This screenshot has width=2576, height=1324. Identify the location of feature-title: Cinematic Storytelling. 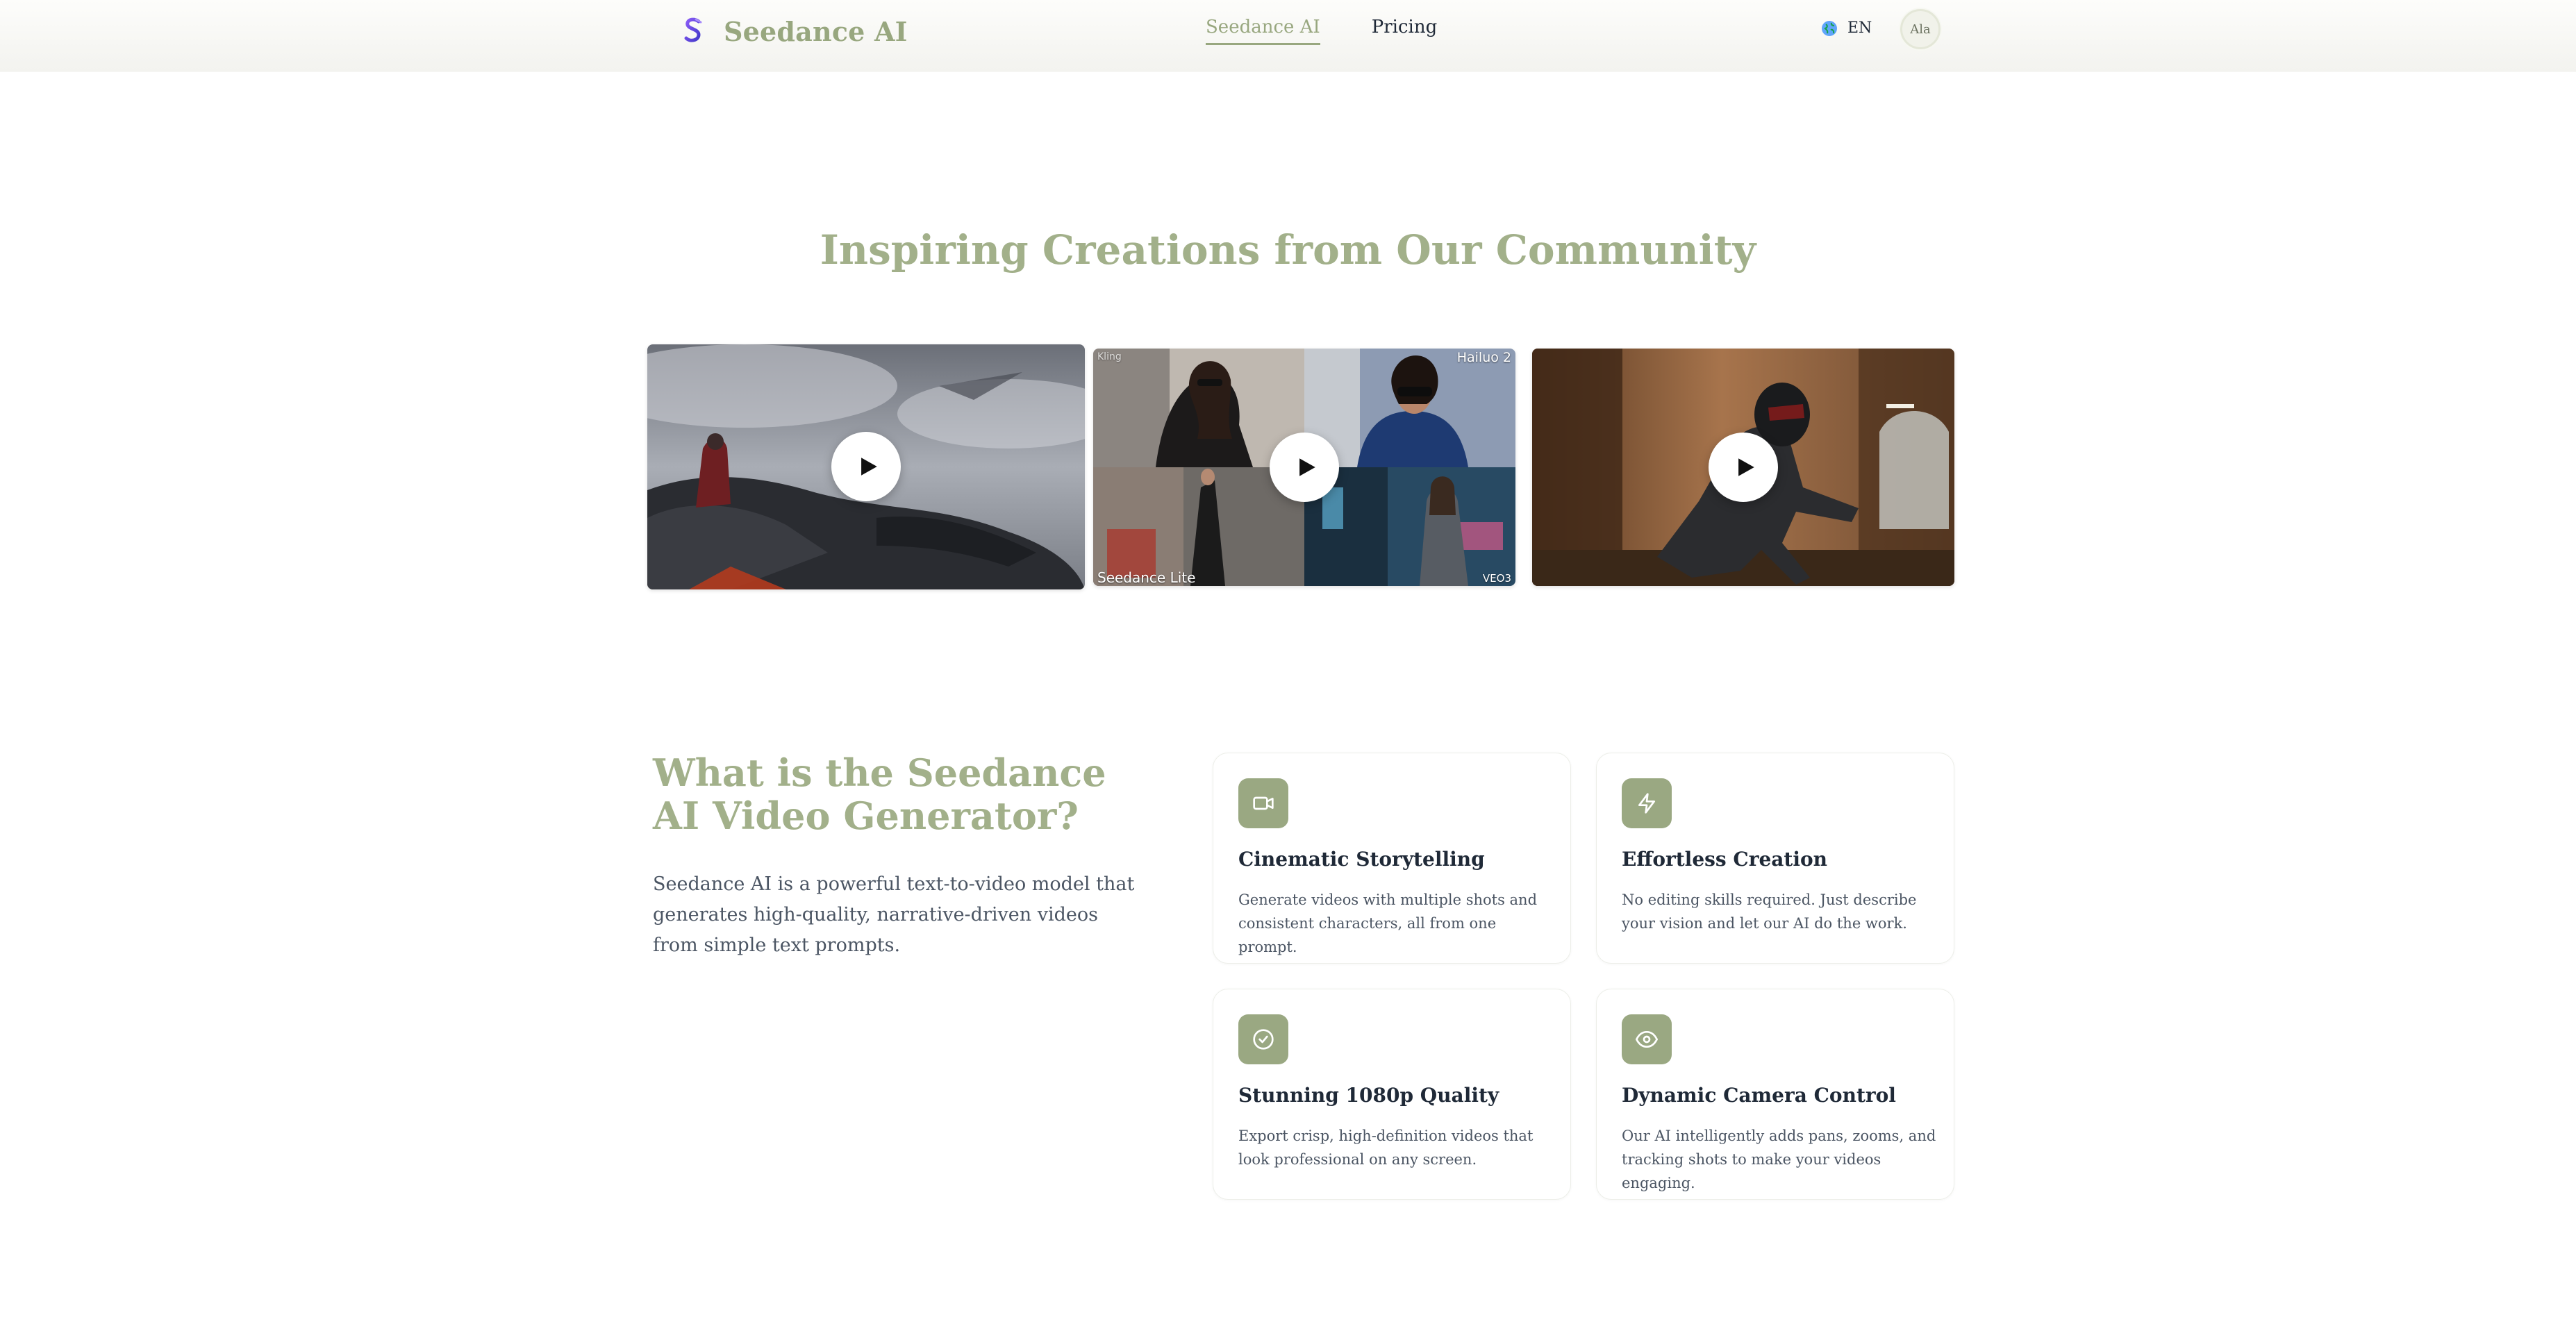
(1361, 860).